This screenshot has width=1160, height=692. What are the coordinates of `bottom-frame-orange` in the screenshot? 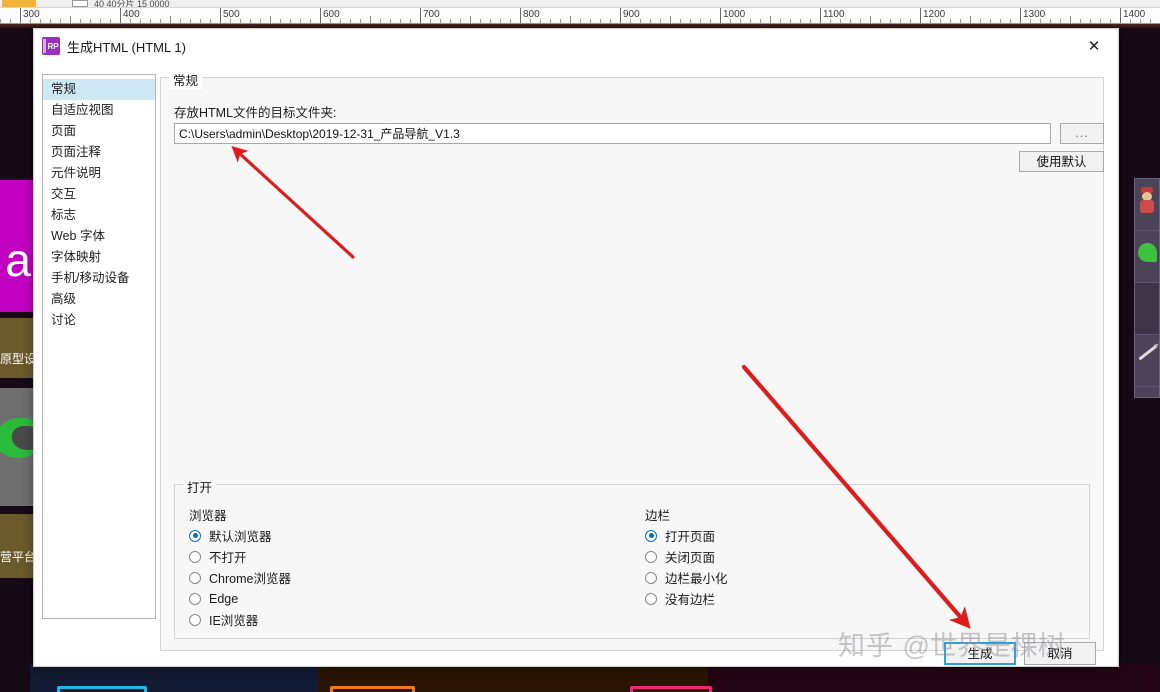 It's located at (372, 689).